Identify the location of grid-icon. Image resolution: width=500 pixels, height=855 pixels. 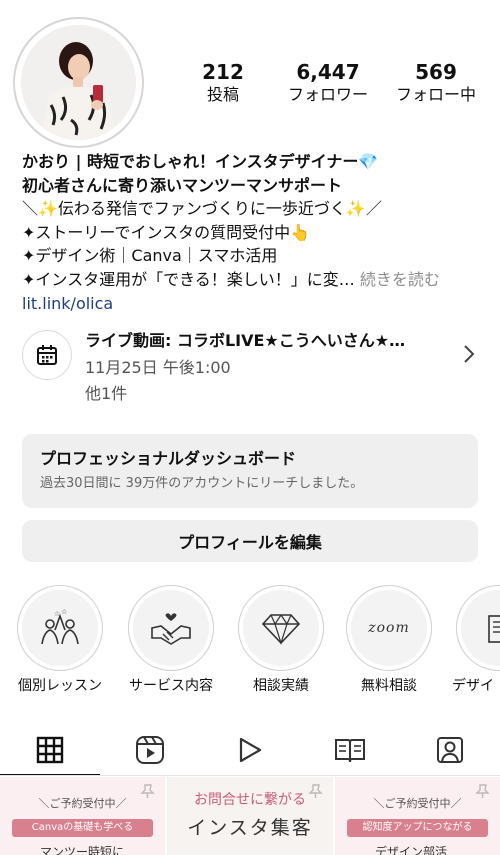
(50, 750).